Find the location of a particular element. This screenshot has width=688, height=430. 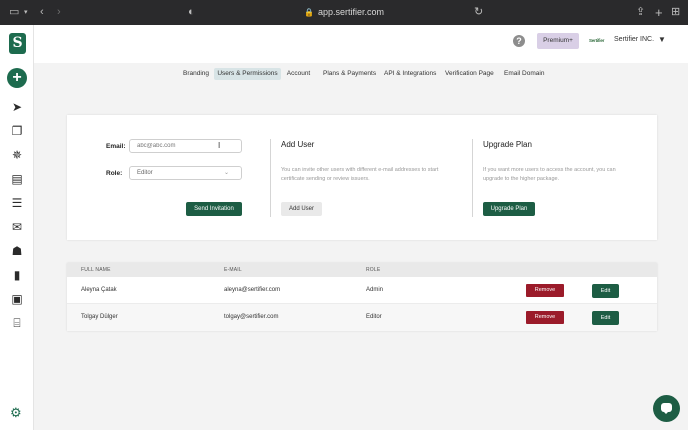

table-header: FULL NAME E-MAIL ROLE is located at coordinates (362, 270).